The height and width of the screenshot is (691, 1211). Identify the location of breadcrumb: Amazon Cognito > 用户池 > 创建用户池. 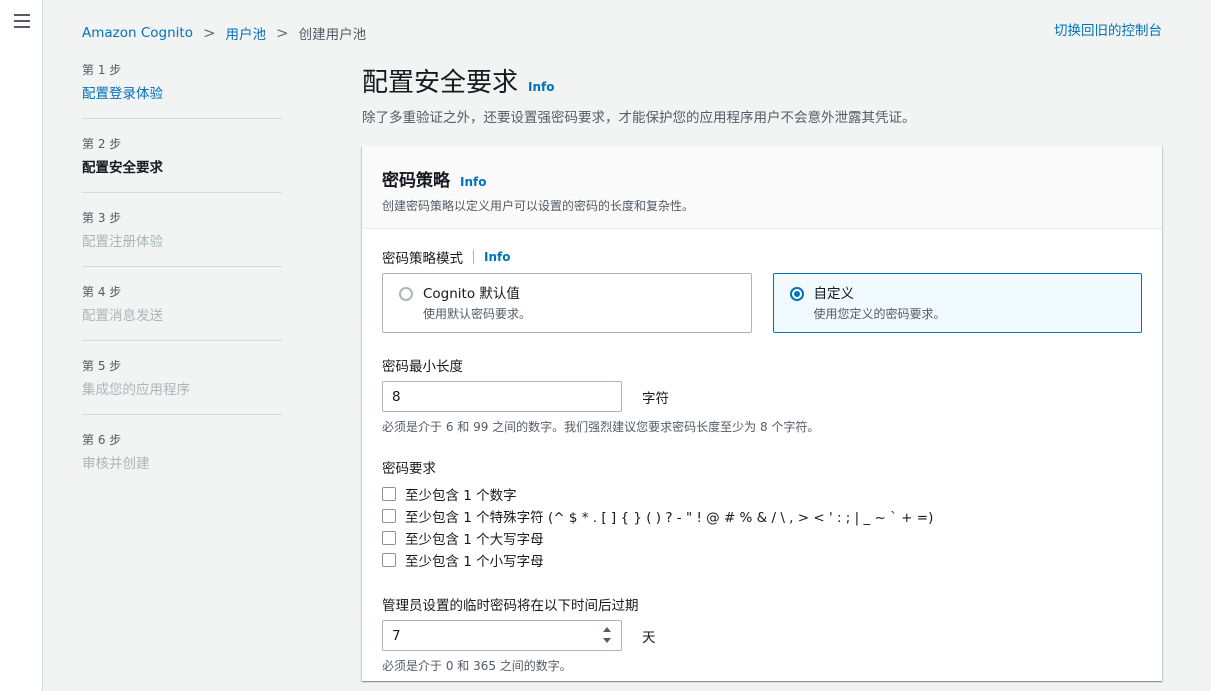
(224, 33).